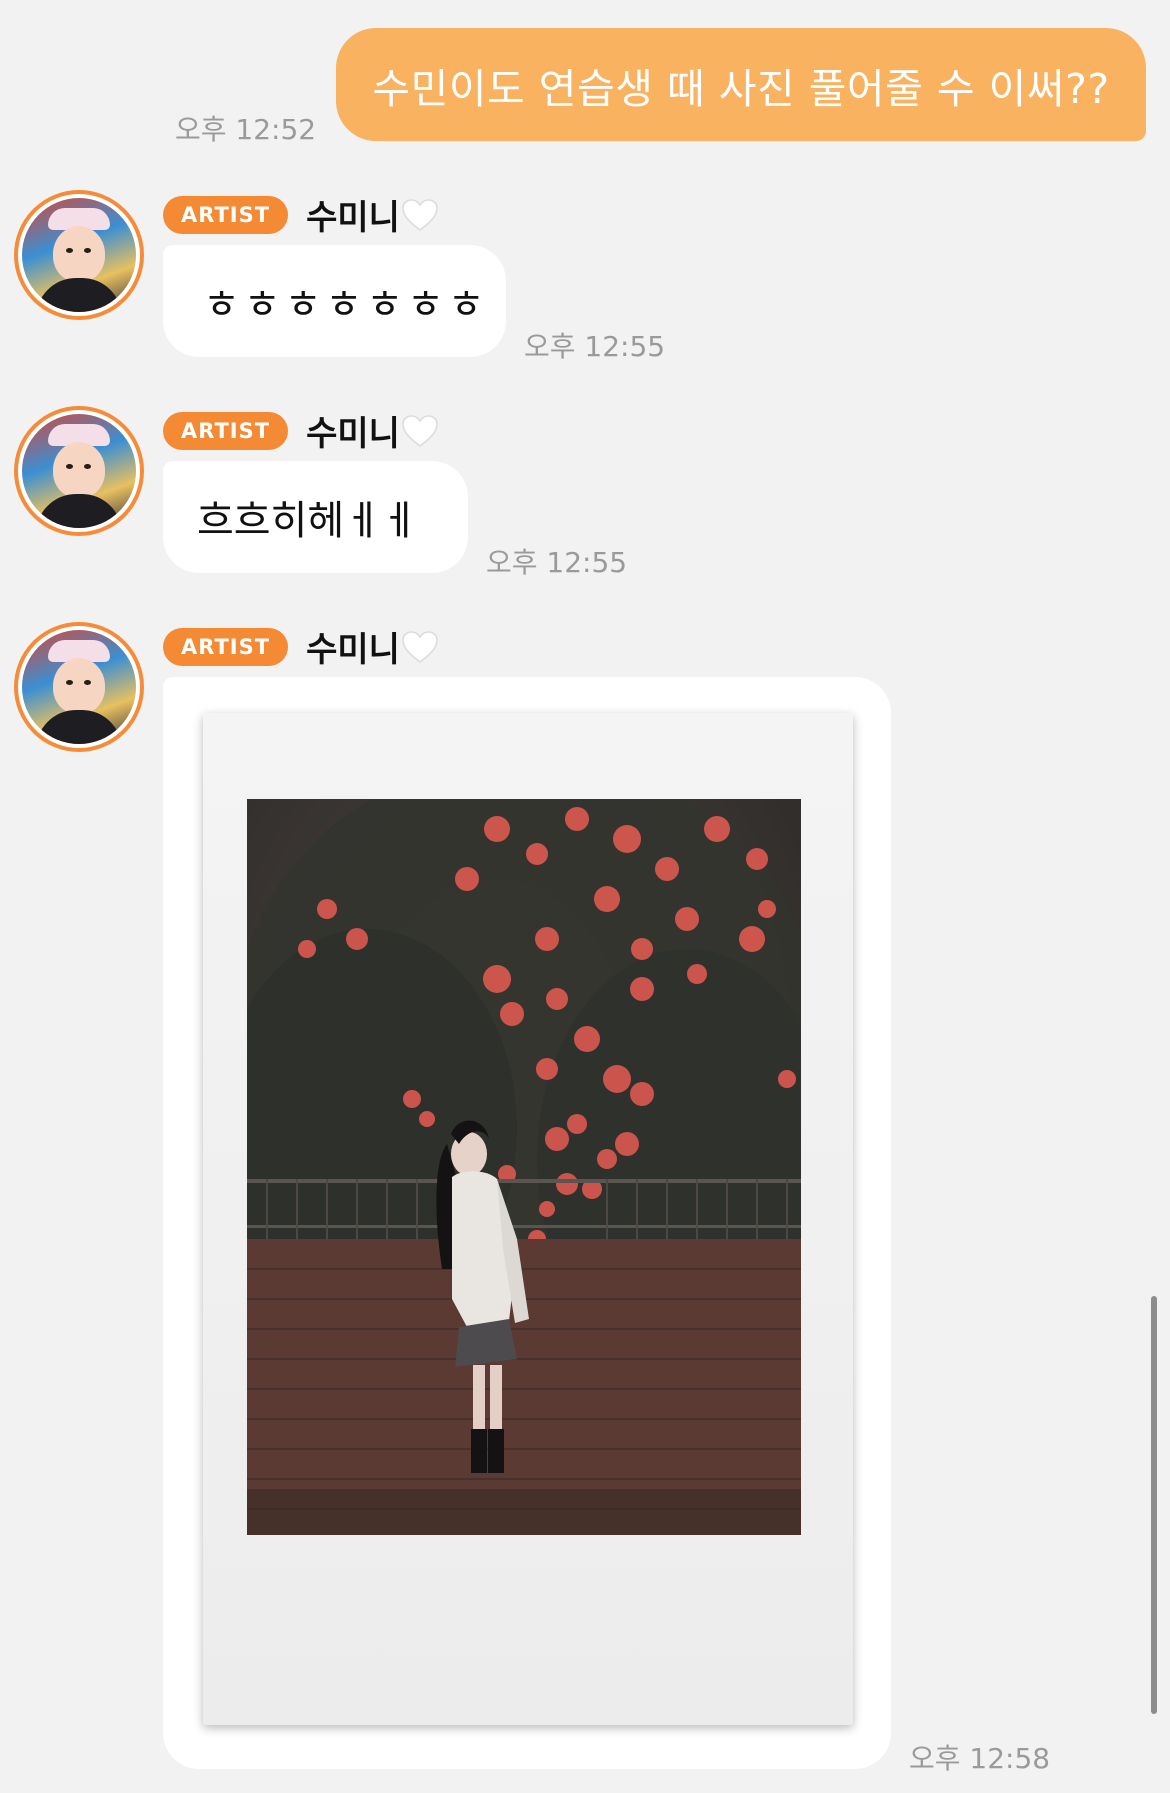  What do you see at coordinates (246, 129) in the screenshot?
I see `message-time: 오후 12:52` at bounding box center [246, 129].